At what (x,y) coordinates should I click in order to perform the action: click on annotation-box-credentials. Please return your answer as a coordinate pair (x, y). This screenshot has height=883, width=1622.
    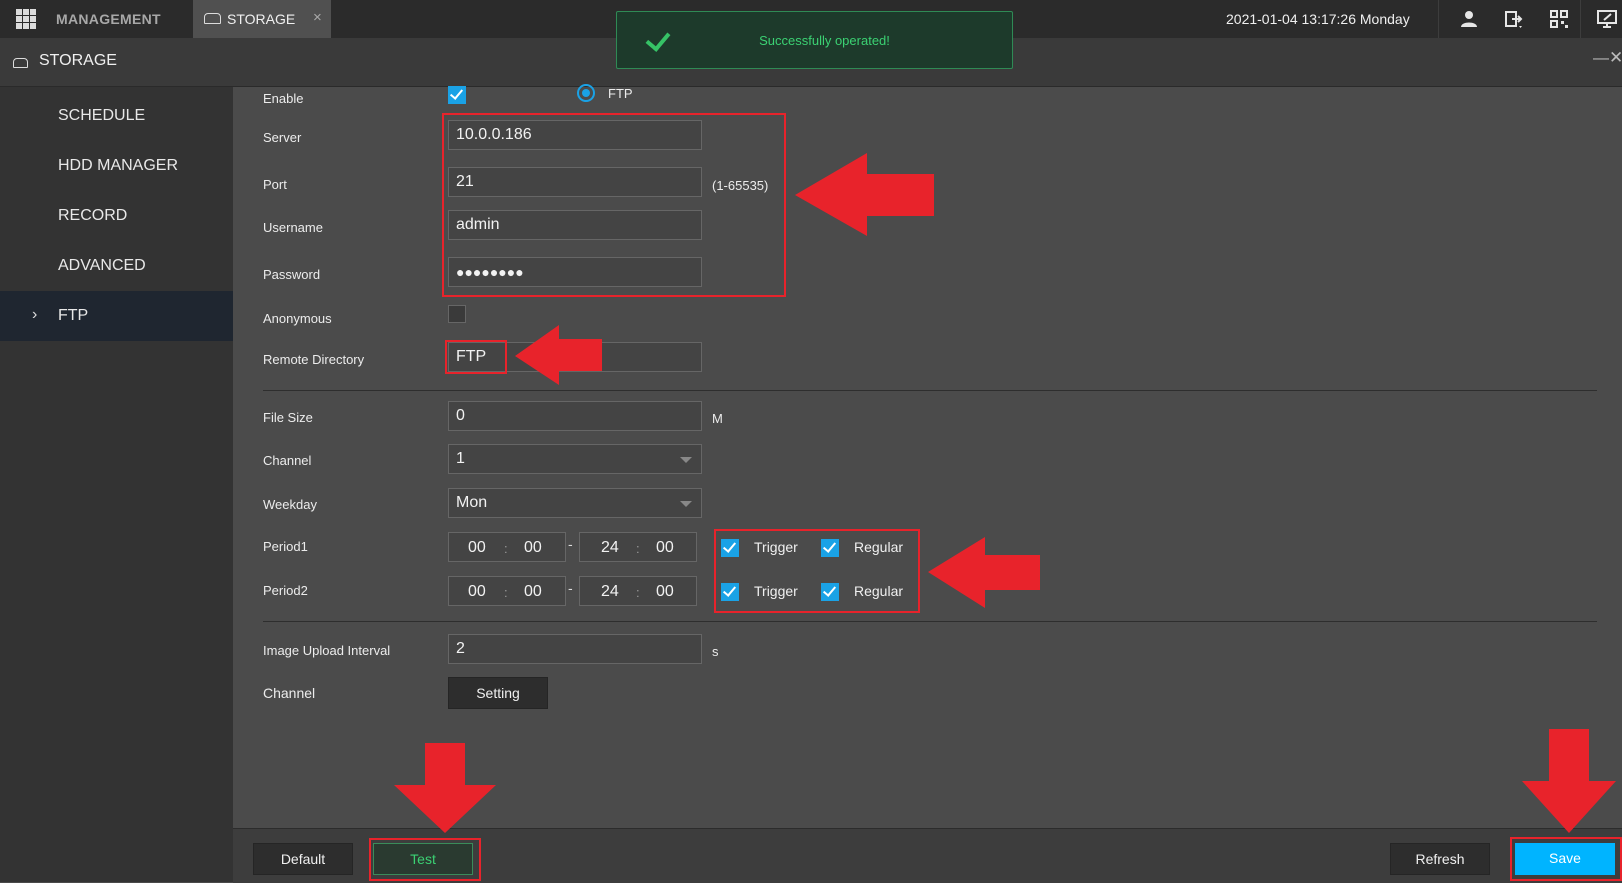
    Looking at the image, I should click on (614, 205).